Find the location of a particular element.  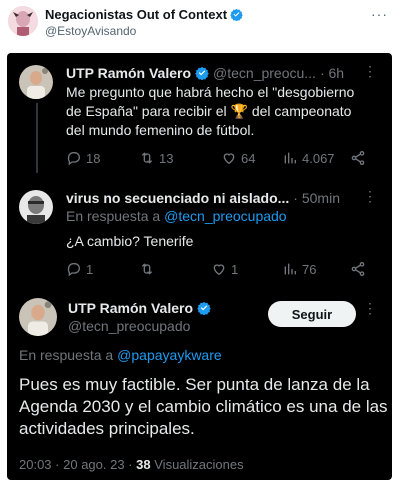

outer-name-text: Negacionistas Out of Context is located at coordinates (136, 14).